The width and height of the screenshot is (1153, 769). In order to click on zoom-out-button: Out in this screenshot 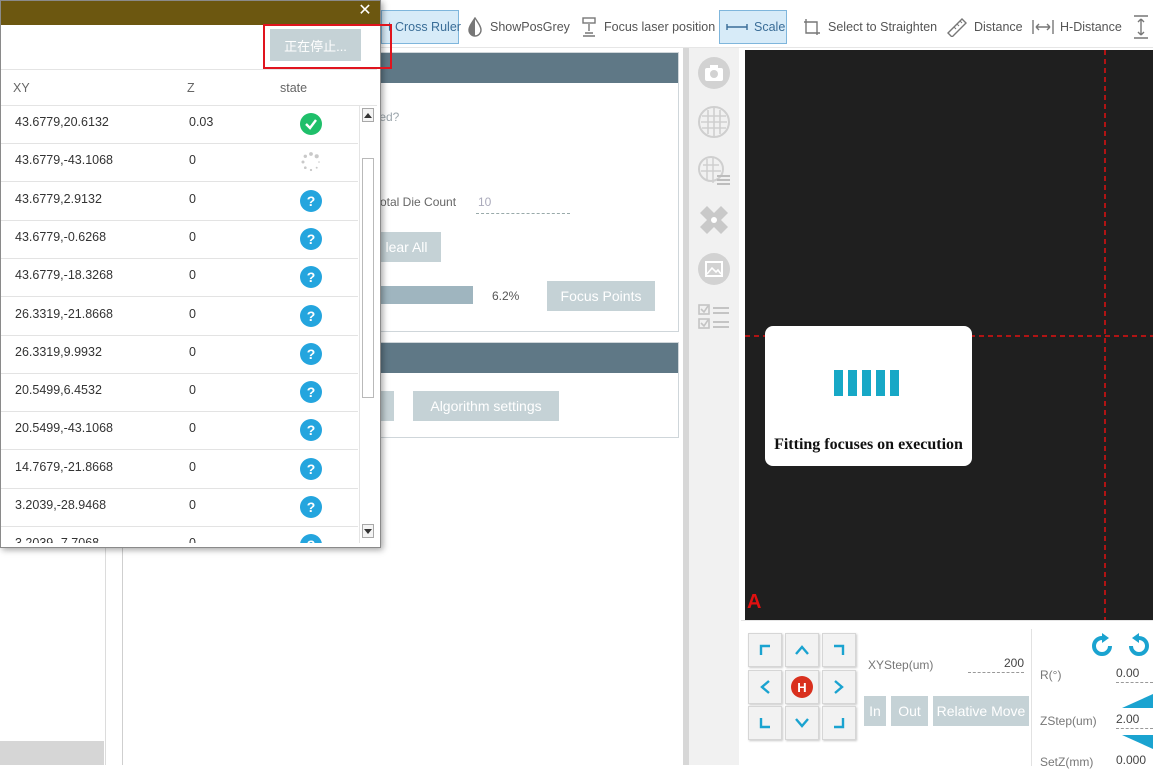, I will do `click(909, 711)`.